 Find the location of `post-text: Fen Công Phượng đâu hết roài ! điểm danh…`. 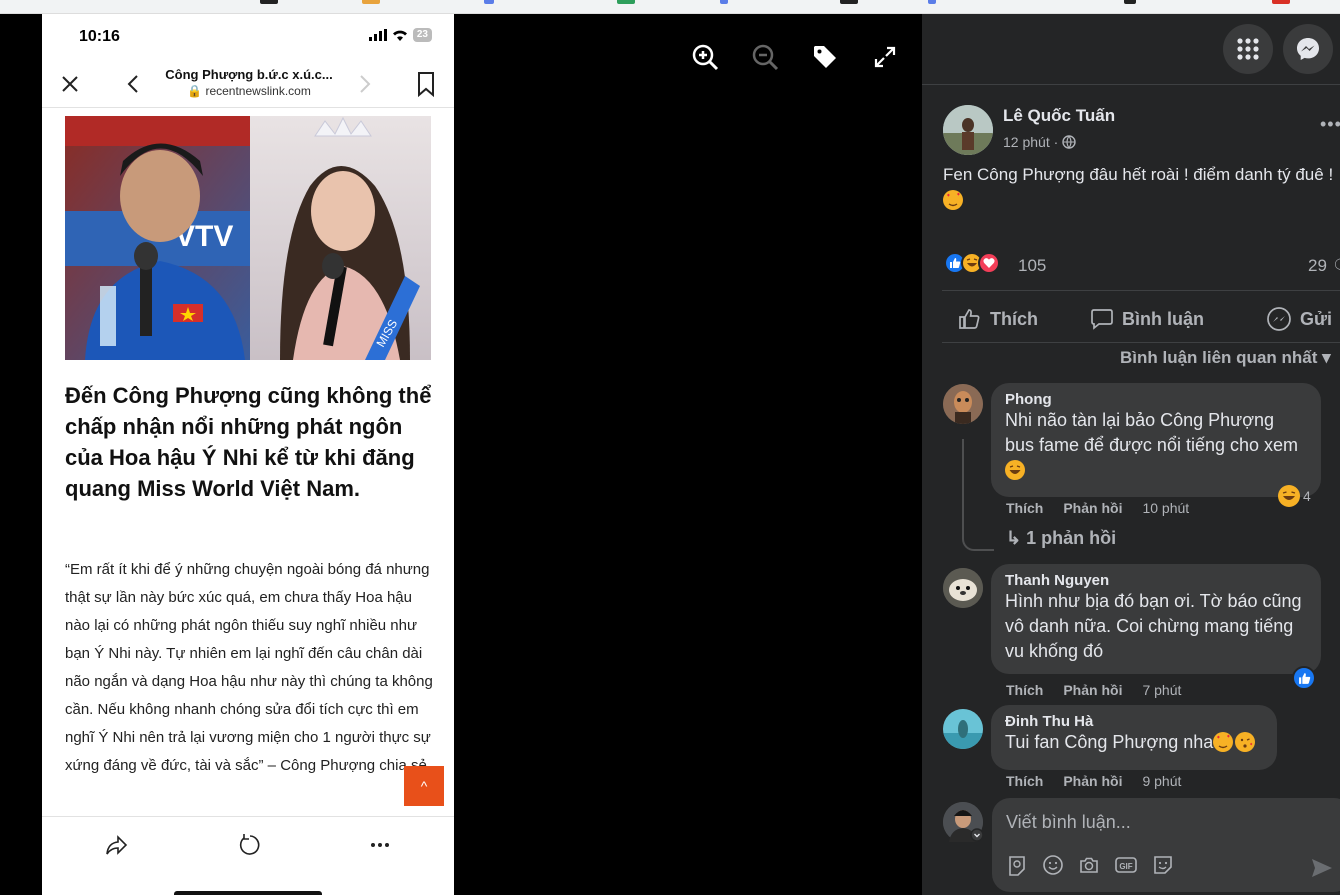

post-text: Fen Công Phượng đâu hết roài ! điểm danh… is located at coordinates (1140, 188).